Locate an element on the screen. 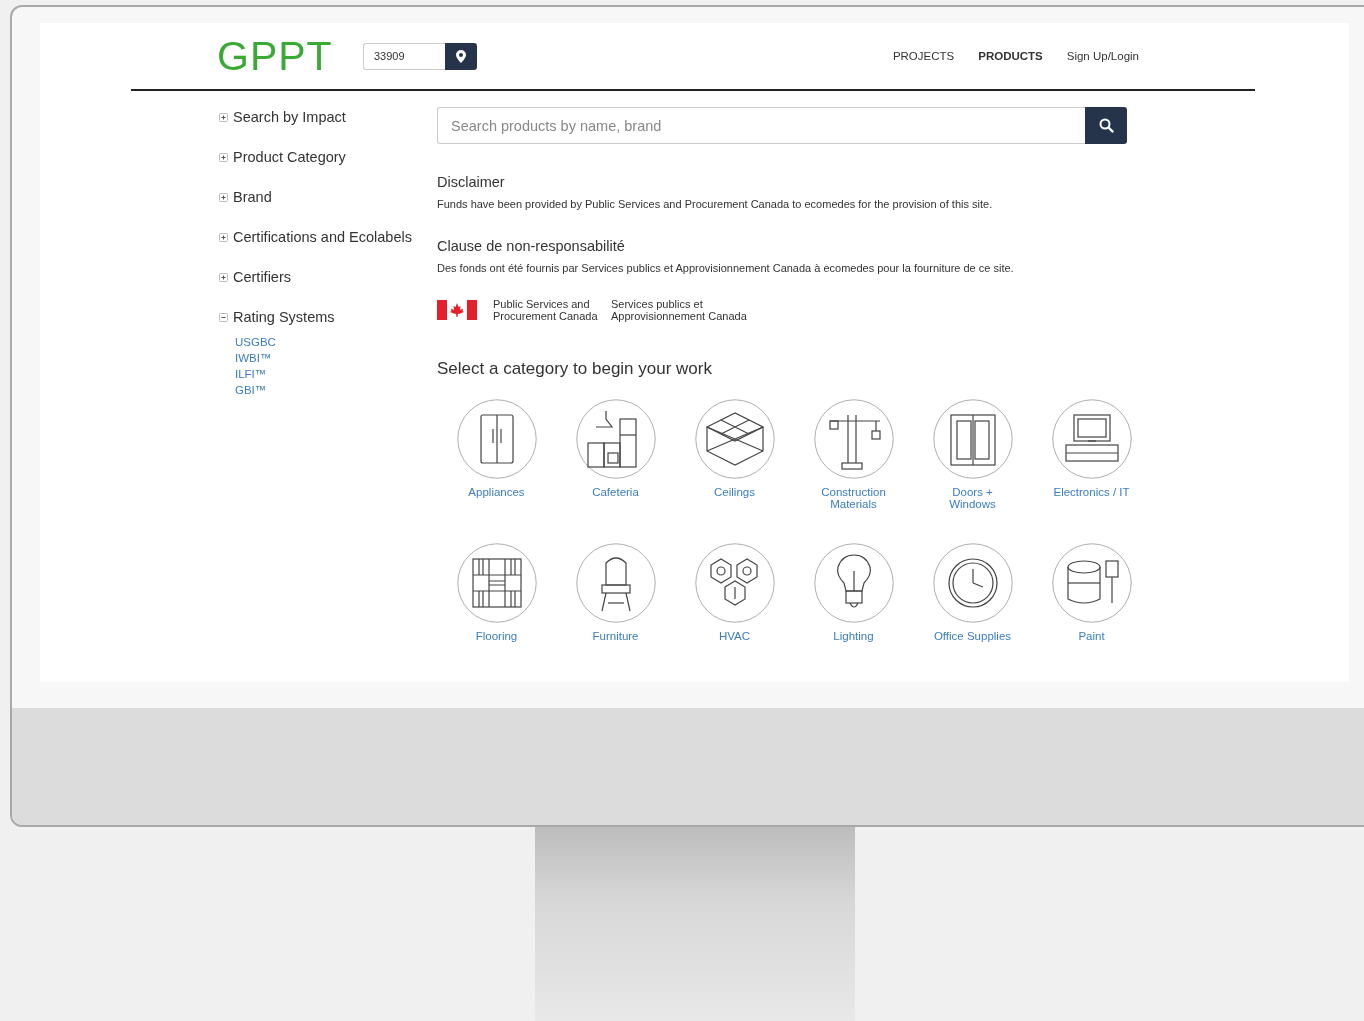 Image resolution: width=1364 pixels, height=1021 pixels. clock-icon is located at coordinates (972, 583).